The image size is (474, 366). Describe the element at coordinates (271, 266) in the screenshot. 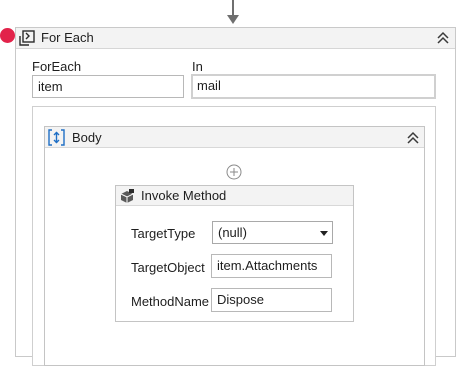

I see `target-object-input: item.Attachments` at that location.